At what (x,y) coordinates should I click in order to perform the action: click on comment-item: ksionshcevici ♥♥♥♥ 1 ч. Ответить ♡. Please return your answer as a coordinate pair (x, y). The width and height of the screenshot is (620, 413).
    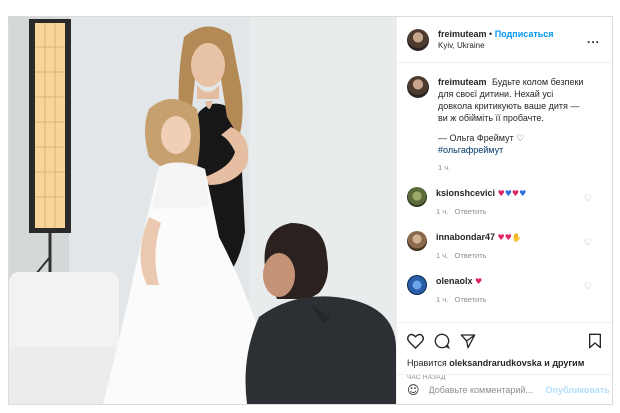
    Looking at the image, I should click on (504, 202).